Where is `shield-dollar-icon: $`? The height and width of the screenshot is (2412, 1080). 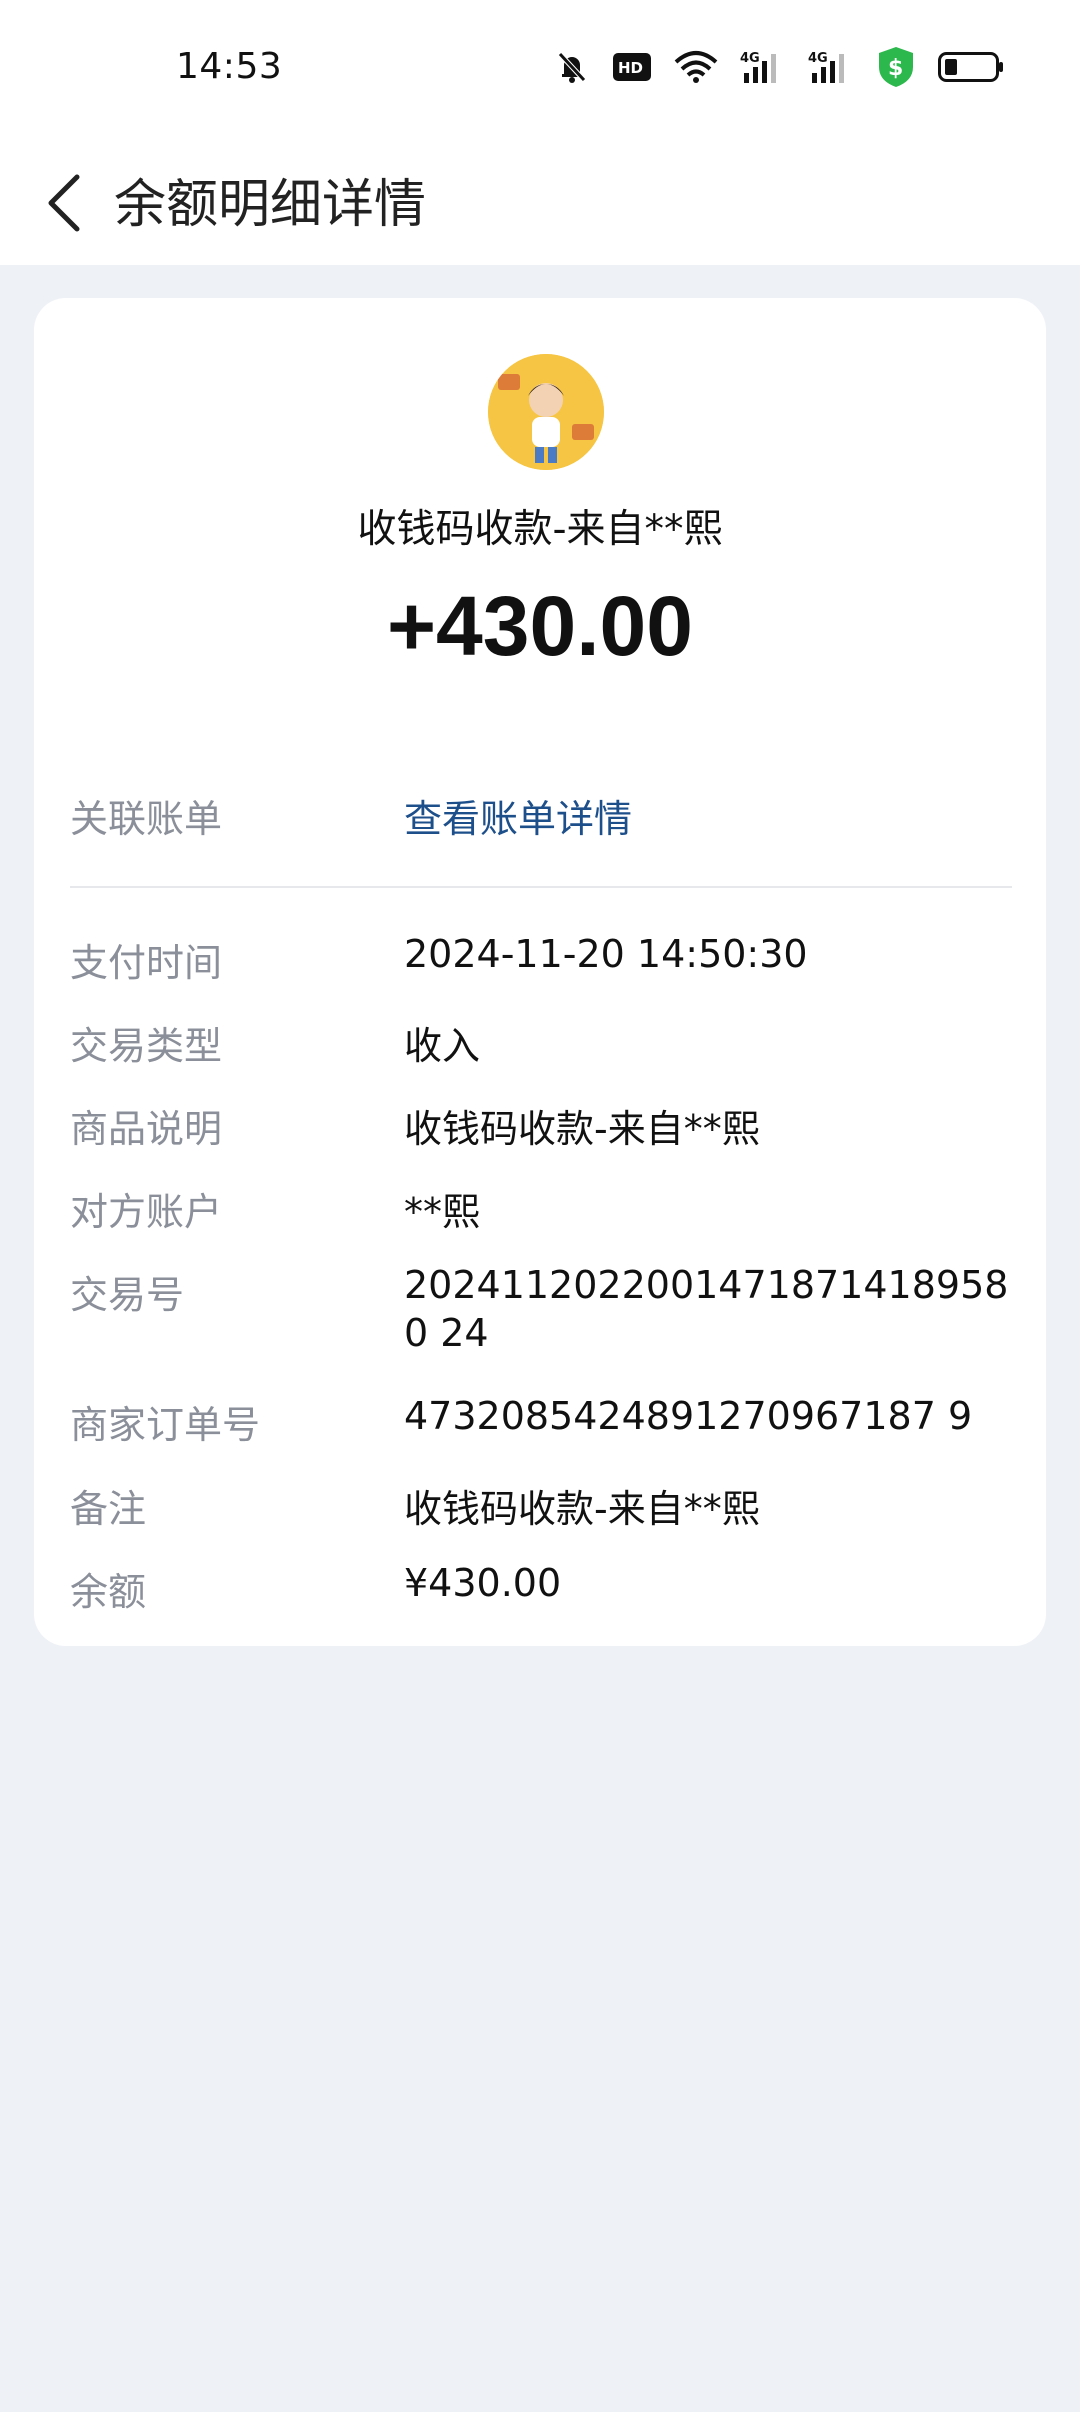
shield-dollar-icon: $ is located at coordinates (896, 67).